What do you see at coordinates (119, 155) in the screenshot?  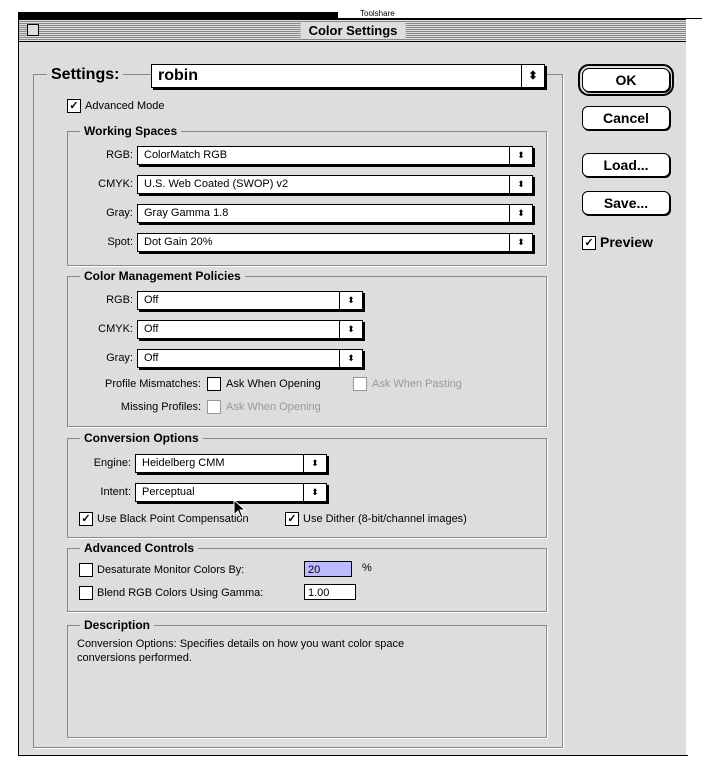 I see `ws-rgb-label: RGB:` at bounding box center [119, 155].